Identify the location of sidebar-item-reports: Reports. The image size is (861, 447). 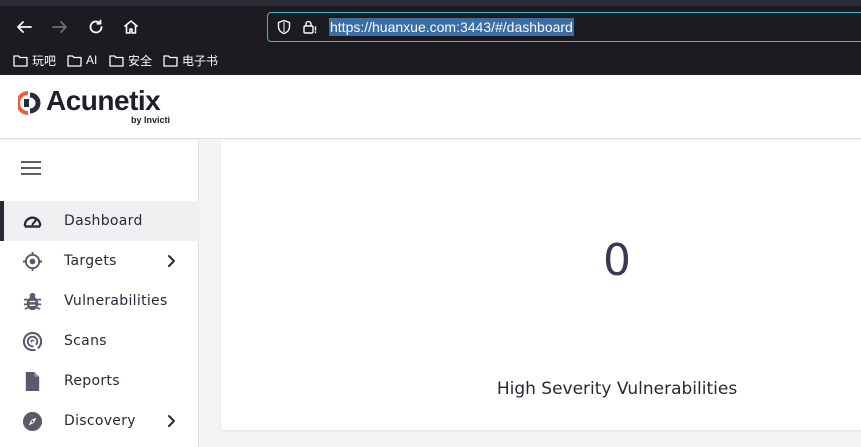
(99, 381).